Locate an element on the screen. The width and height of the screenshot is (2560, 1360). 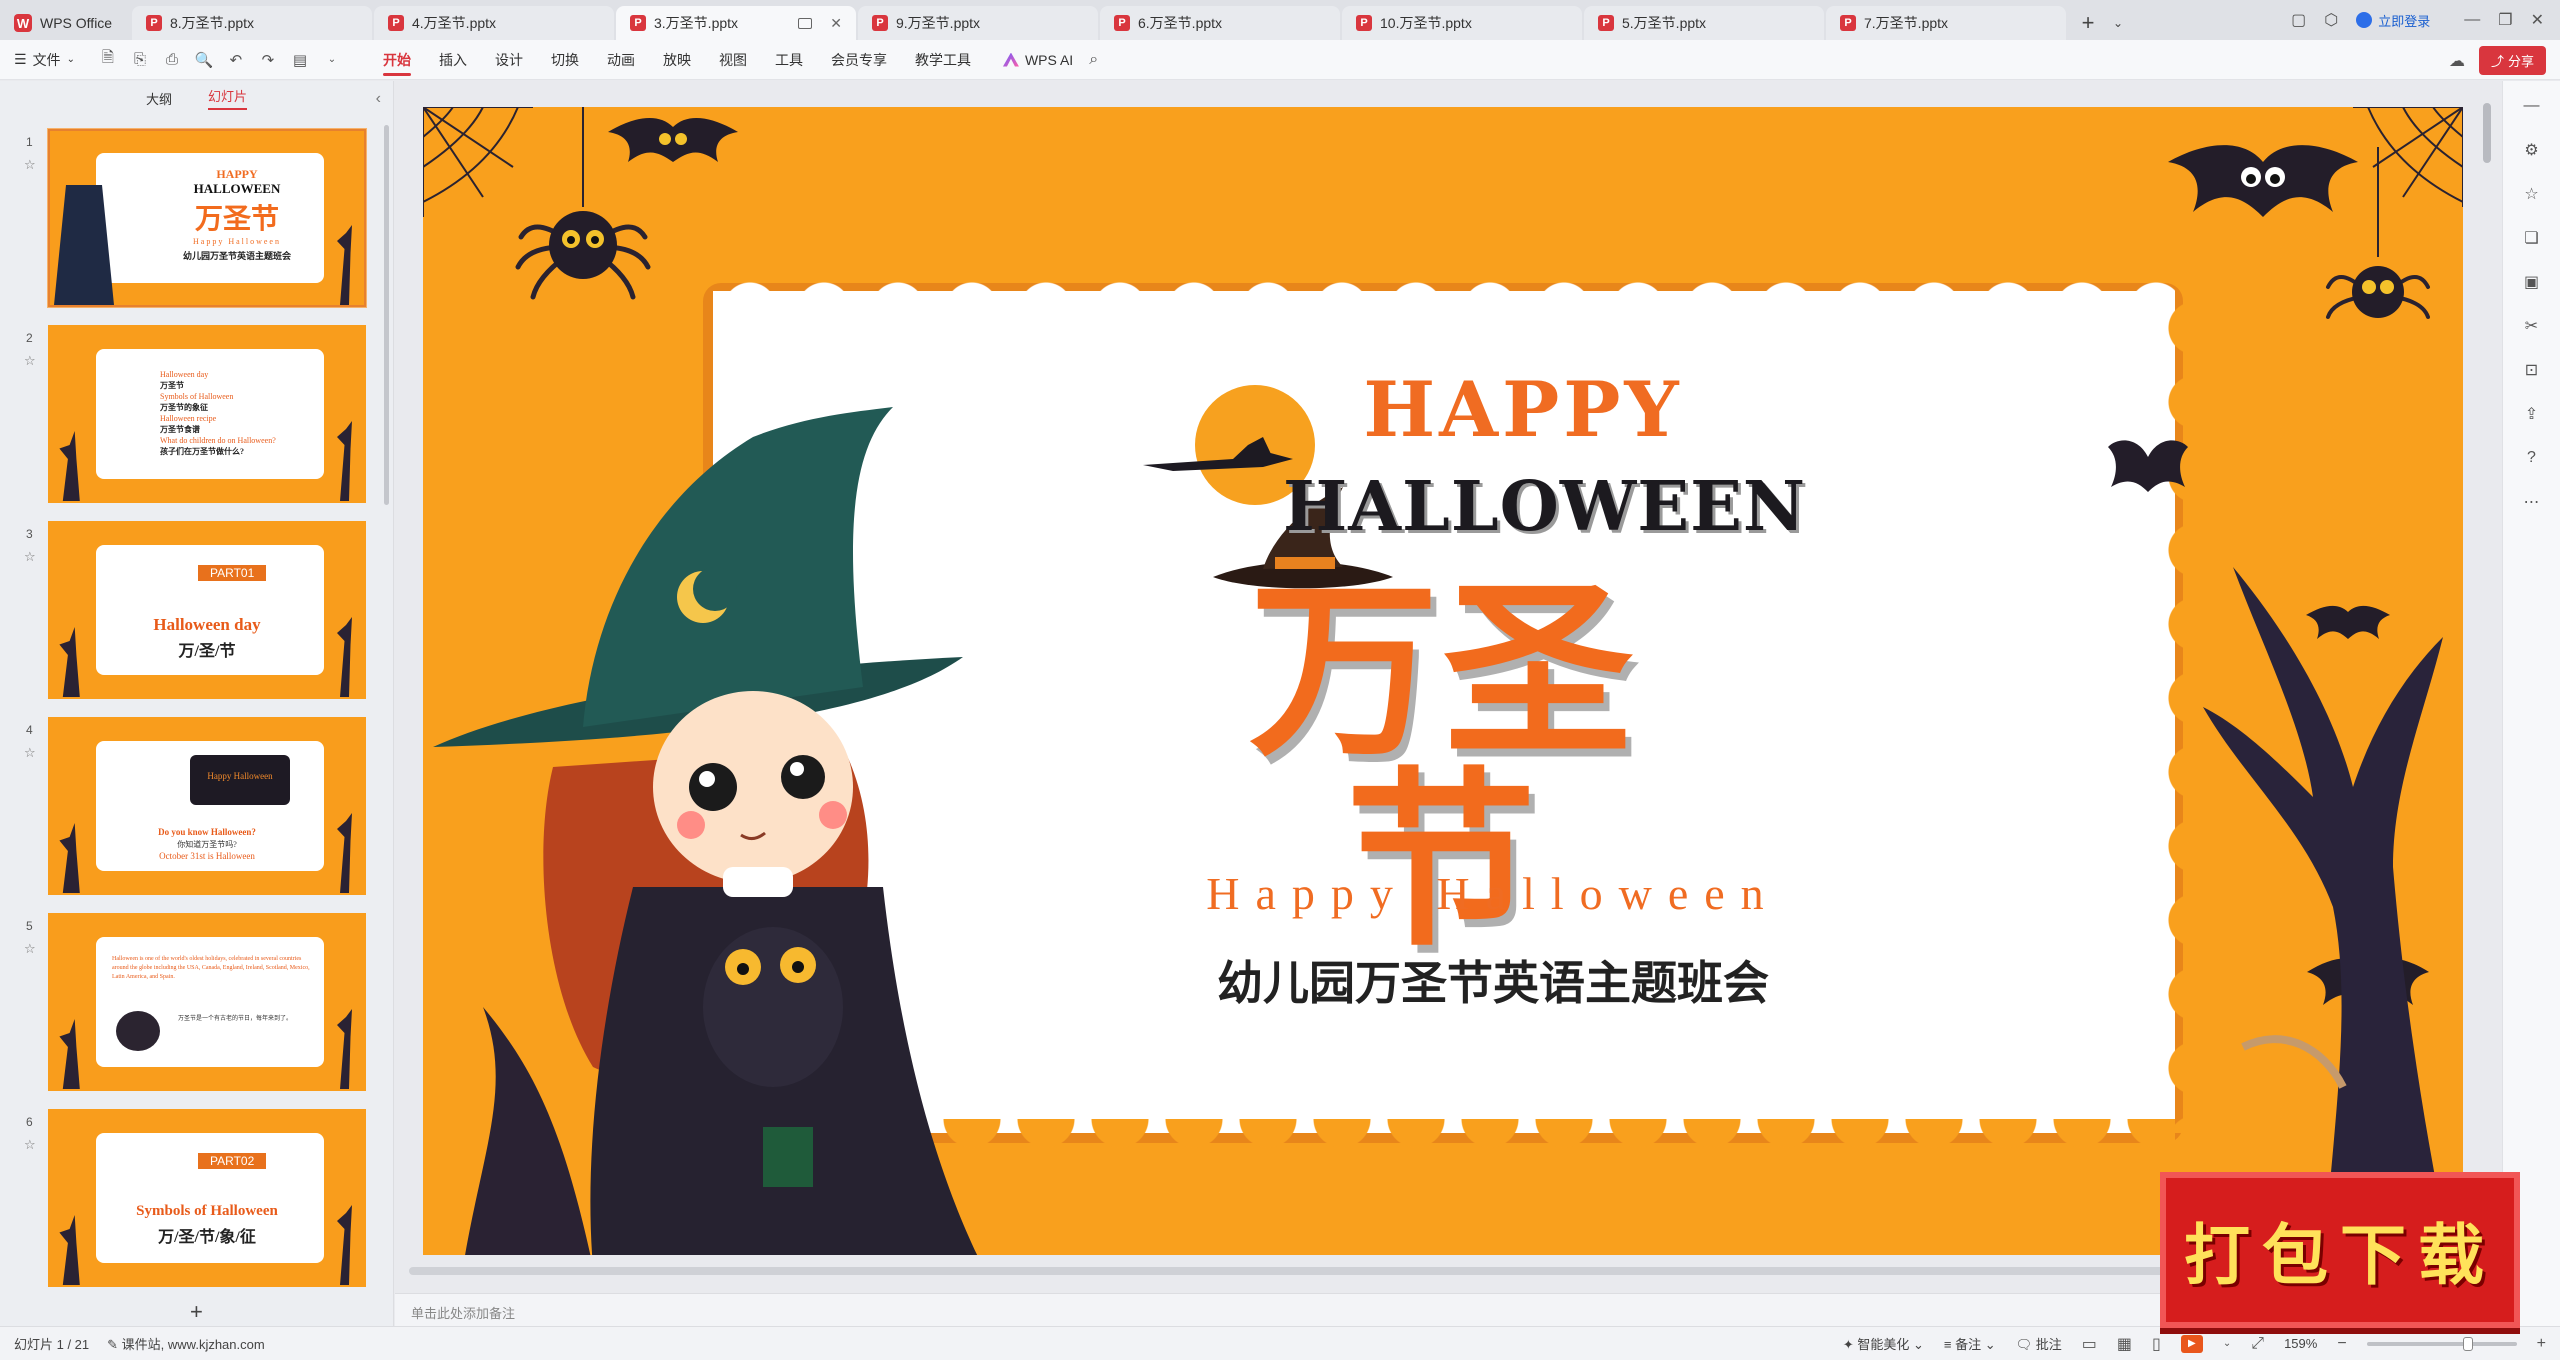
zoom-slider is located at coordinates (2441, 1343).